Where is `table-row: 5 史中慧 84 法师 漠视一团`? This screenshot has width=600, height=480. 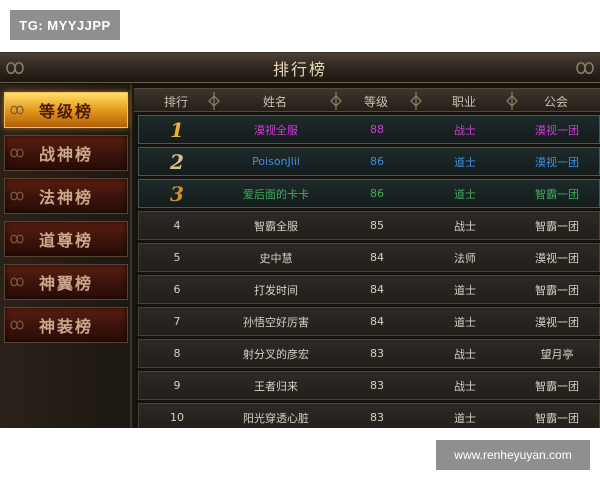
table-row: 5 史中慧 84 法师 漠视一团 is located at coordinates (369, 257).